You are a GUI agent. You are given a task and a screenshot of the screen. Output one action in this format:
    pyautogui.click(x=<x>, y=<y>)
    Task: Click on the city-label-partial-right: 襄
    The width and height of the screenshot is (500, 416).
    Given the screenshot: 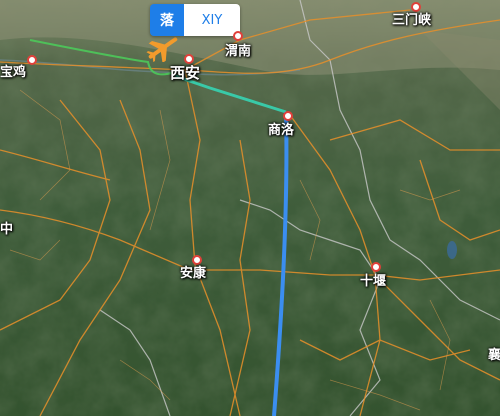 What is the action you would take?
    pyautogui.click(x=494, y=355)
    